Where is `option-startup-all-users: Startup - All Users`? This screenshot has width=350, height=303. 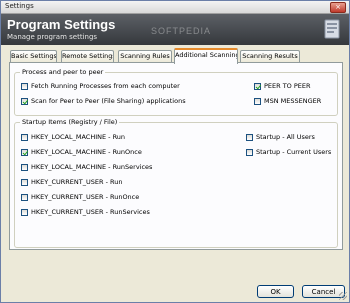 option-startup-all-users: Startup - All Users is located at coordinates (280, 138).